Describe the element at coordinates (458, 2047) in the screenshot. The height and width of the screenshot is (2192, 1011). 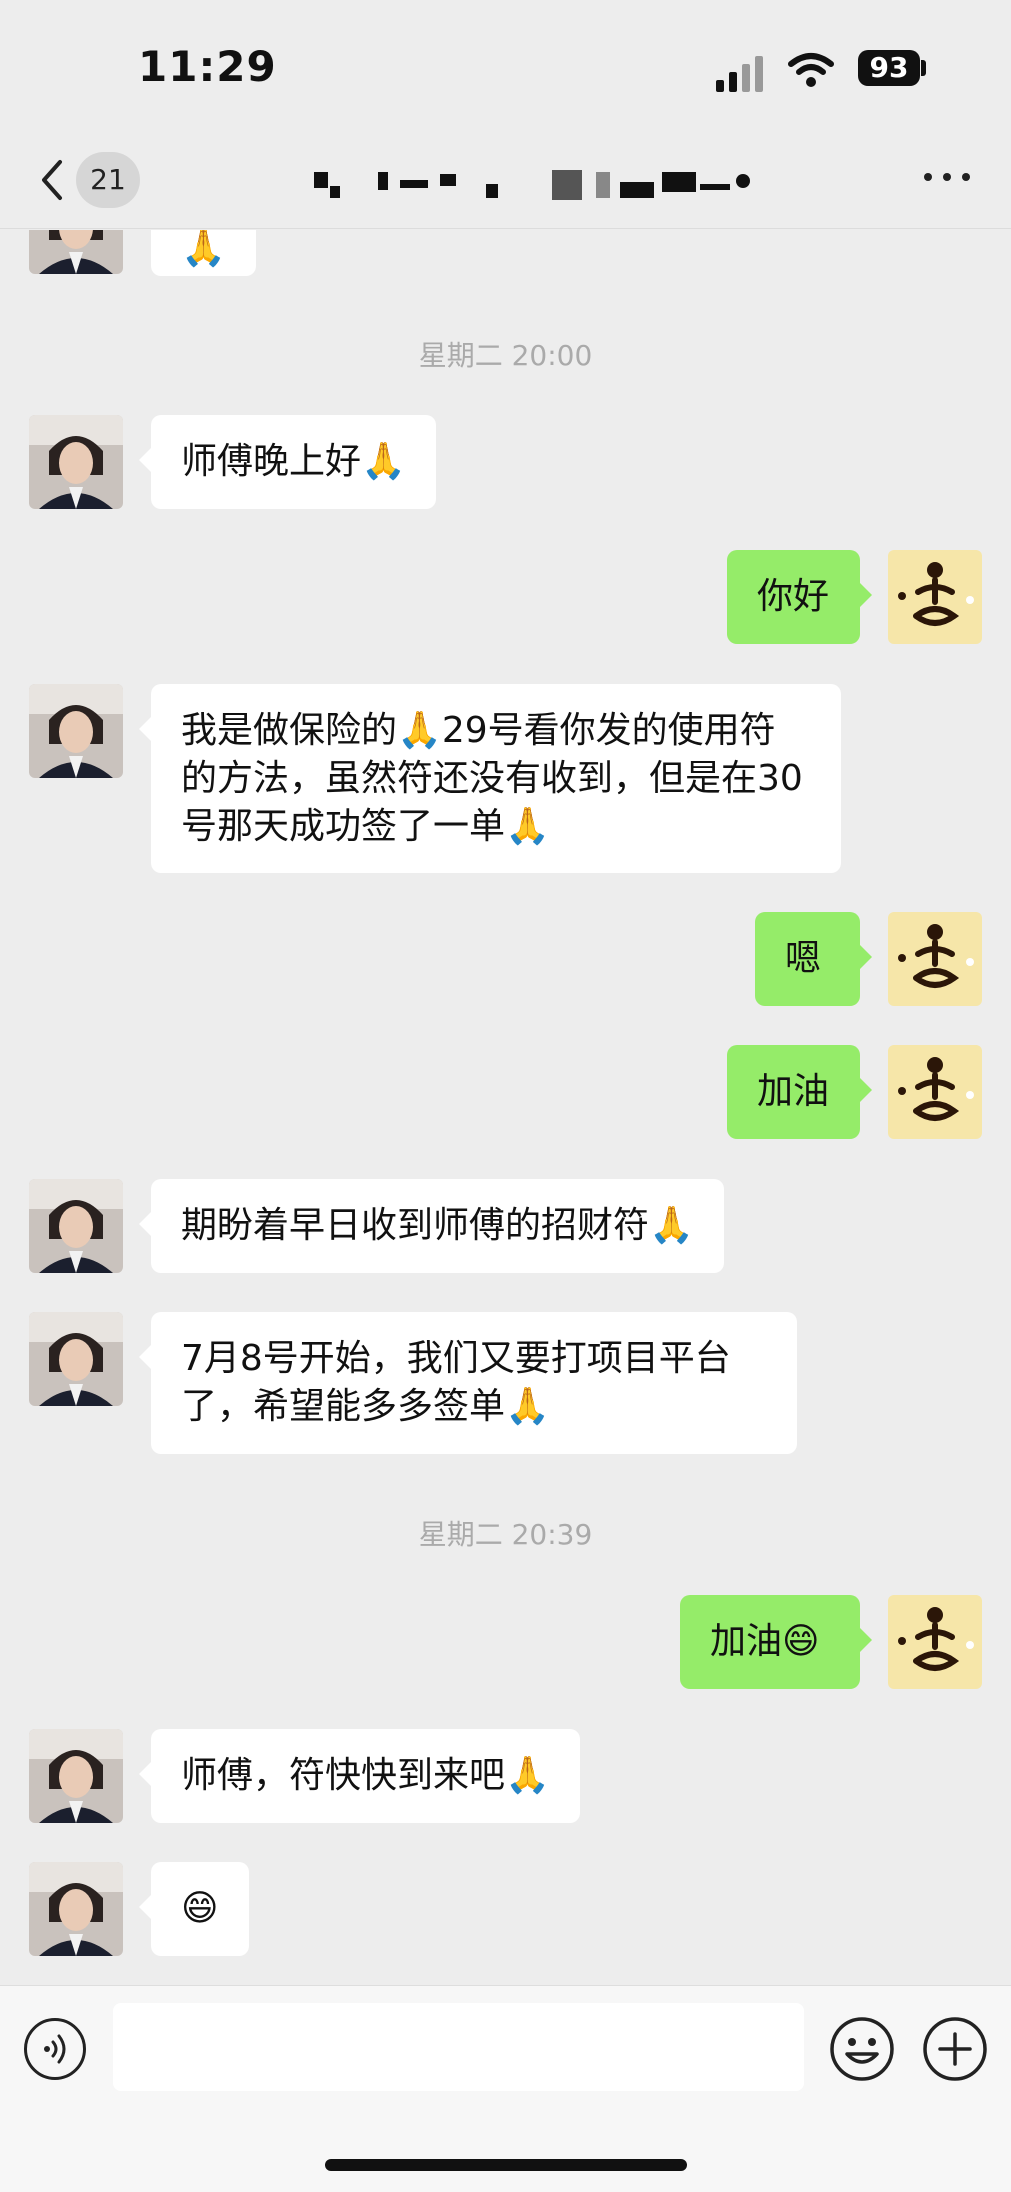
I see `message-input` at that location.